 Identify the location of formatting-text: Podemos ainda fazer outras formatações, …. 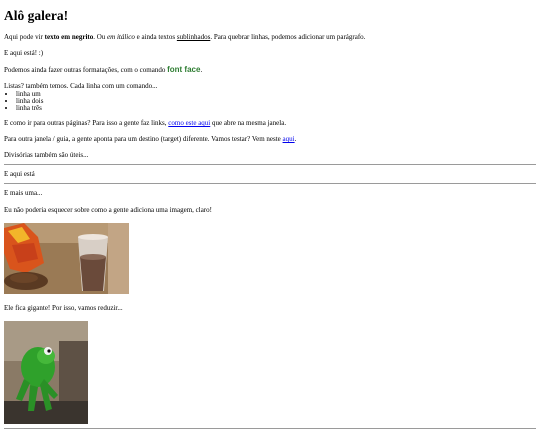
(86, 70).